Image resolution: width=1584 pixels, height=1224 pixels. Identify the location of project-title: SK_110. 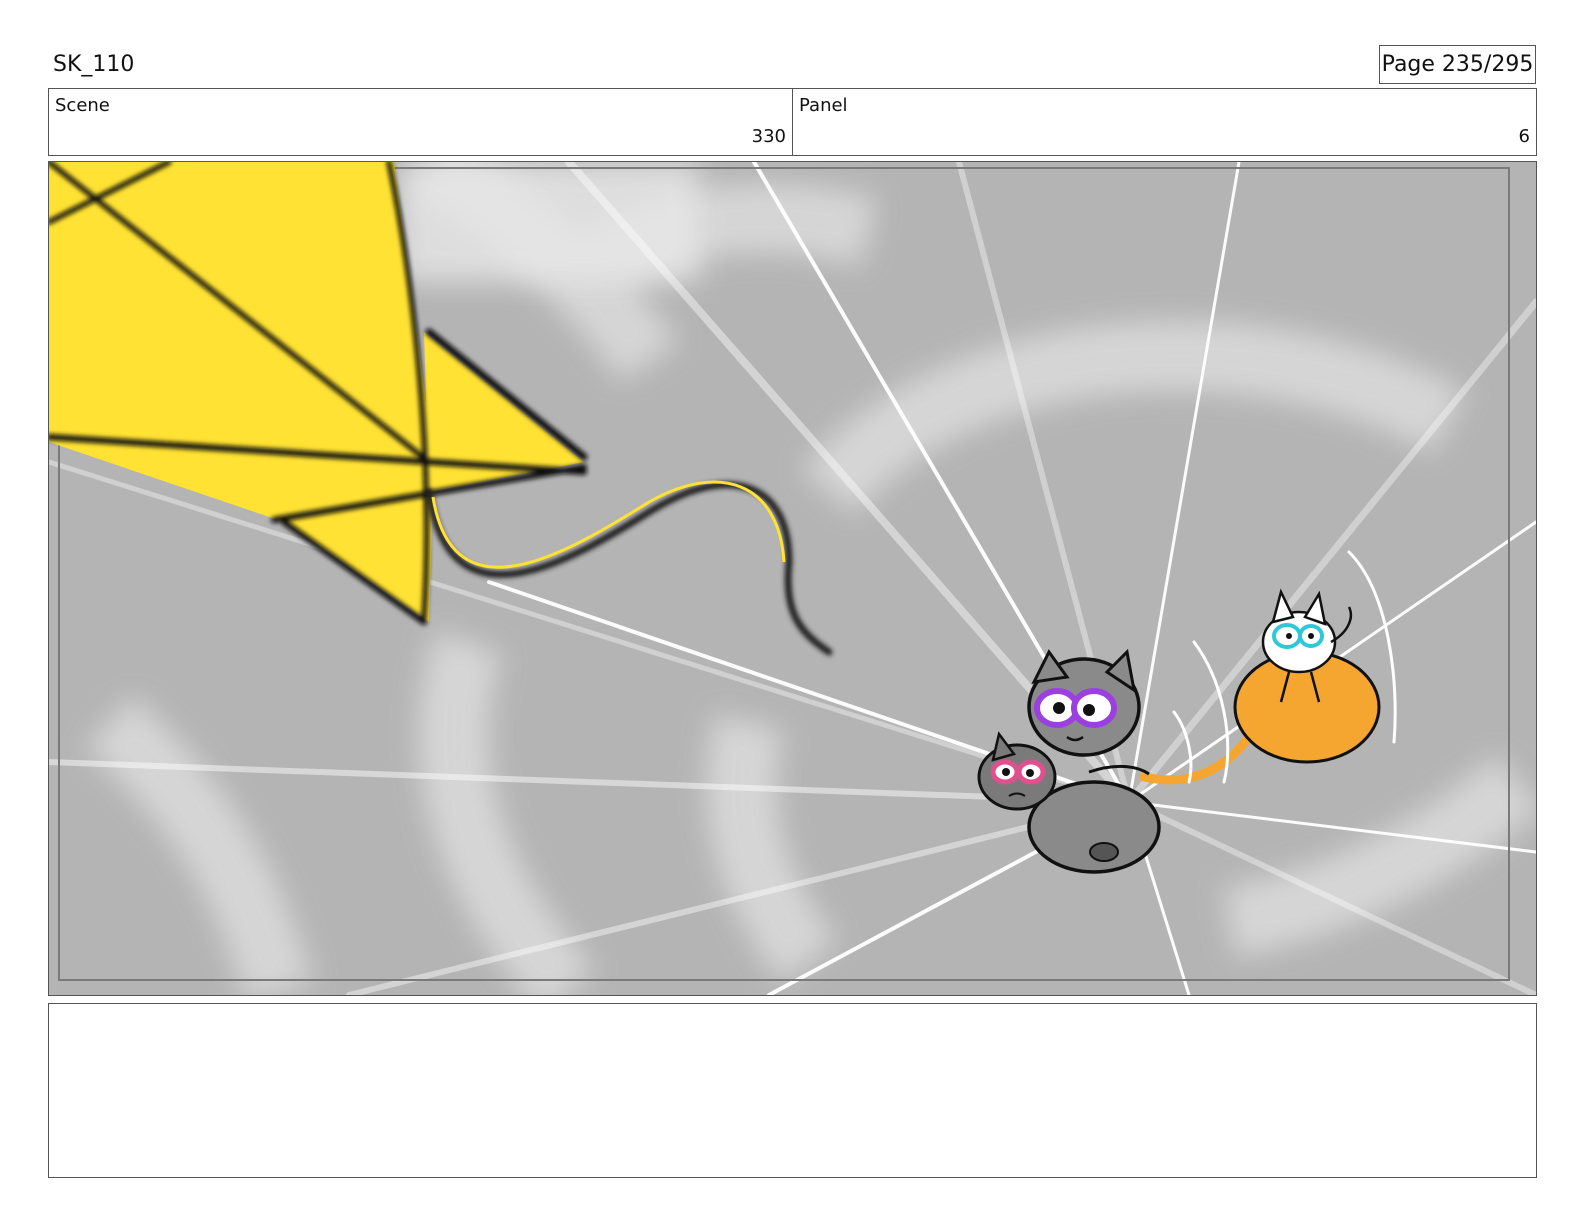
(94, 64).